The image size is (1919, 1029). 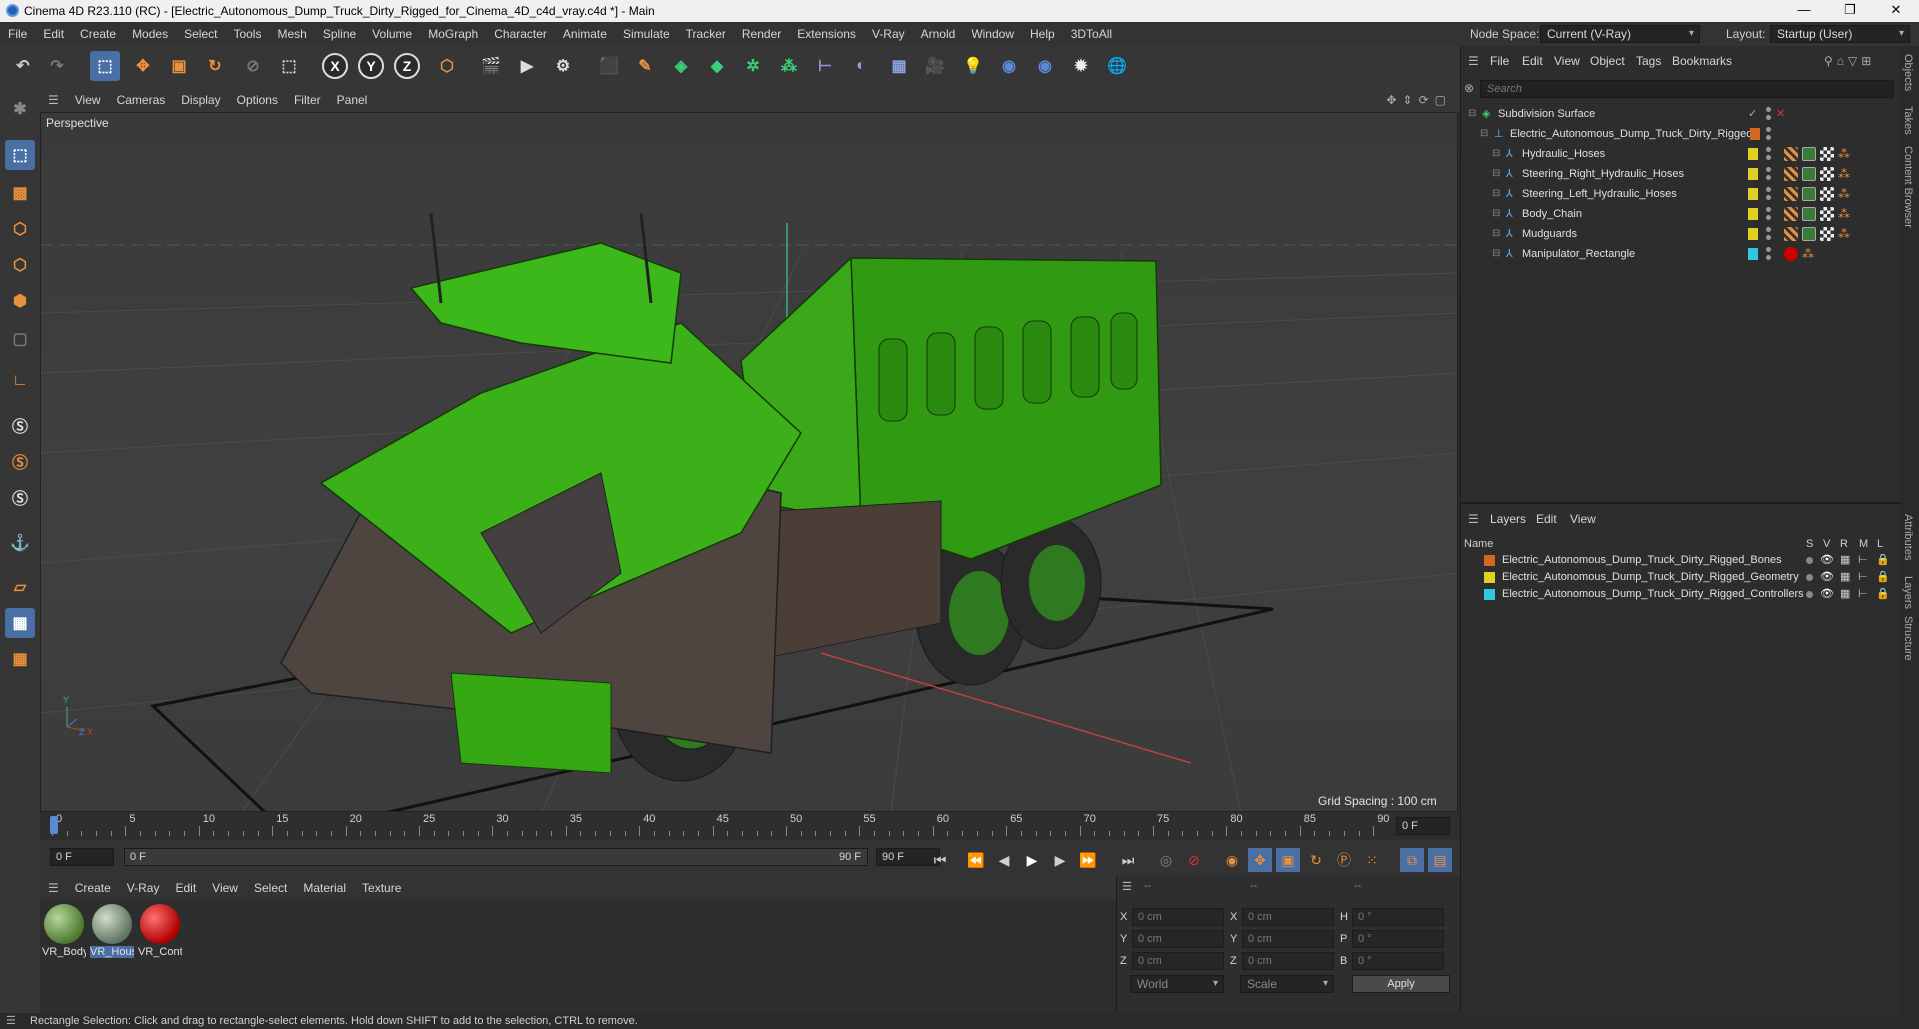 What do you see at coordinates (646, 34) in the screenshot?
I see `menu-simulate: Simulate` at bounding box center [646, 34].